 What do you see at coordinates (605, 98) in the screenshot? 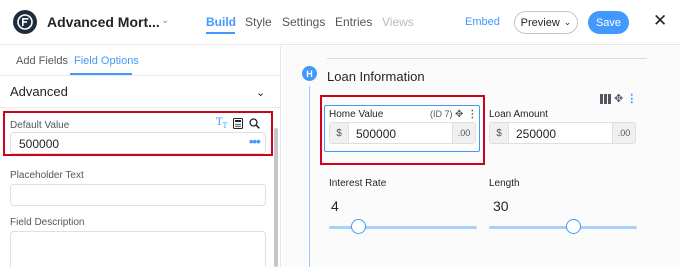
I see `columns-icon` at bounding box center [605, 98].